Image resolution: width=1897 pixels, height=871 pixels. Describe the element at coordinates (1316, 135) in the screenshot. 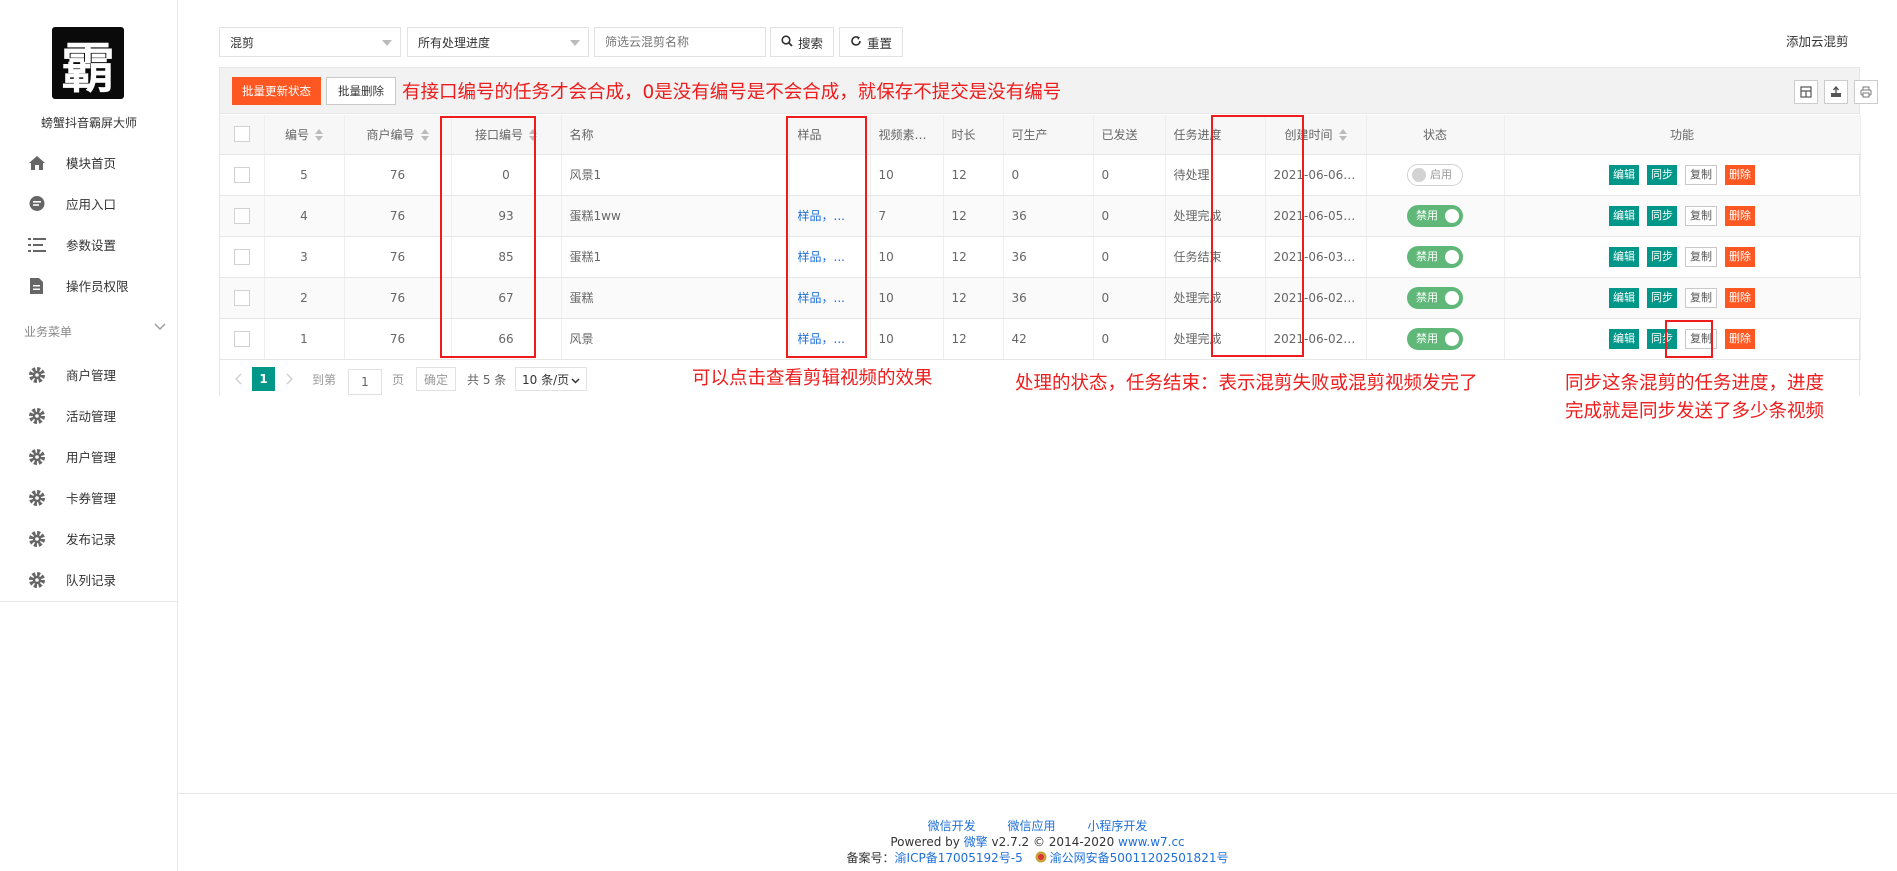

I see `column-header-created: 创建时间` at that location.